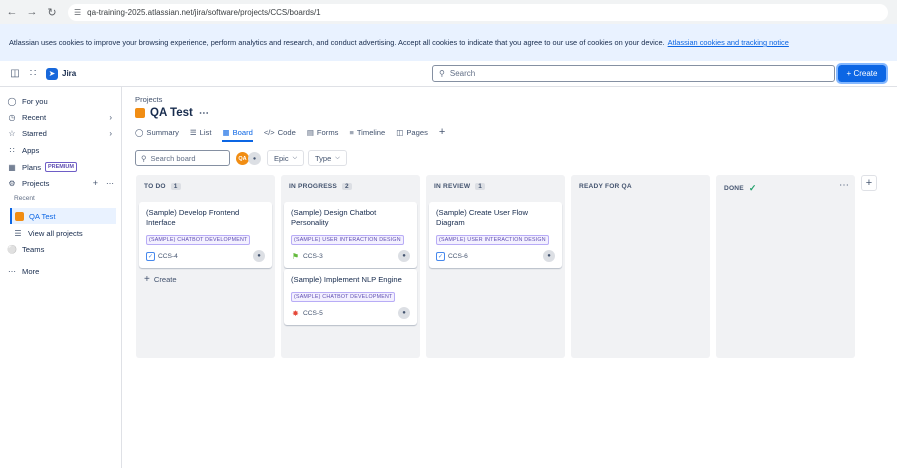  I want to click on tab-summary: ◯ Summary, so click(157, 132).